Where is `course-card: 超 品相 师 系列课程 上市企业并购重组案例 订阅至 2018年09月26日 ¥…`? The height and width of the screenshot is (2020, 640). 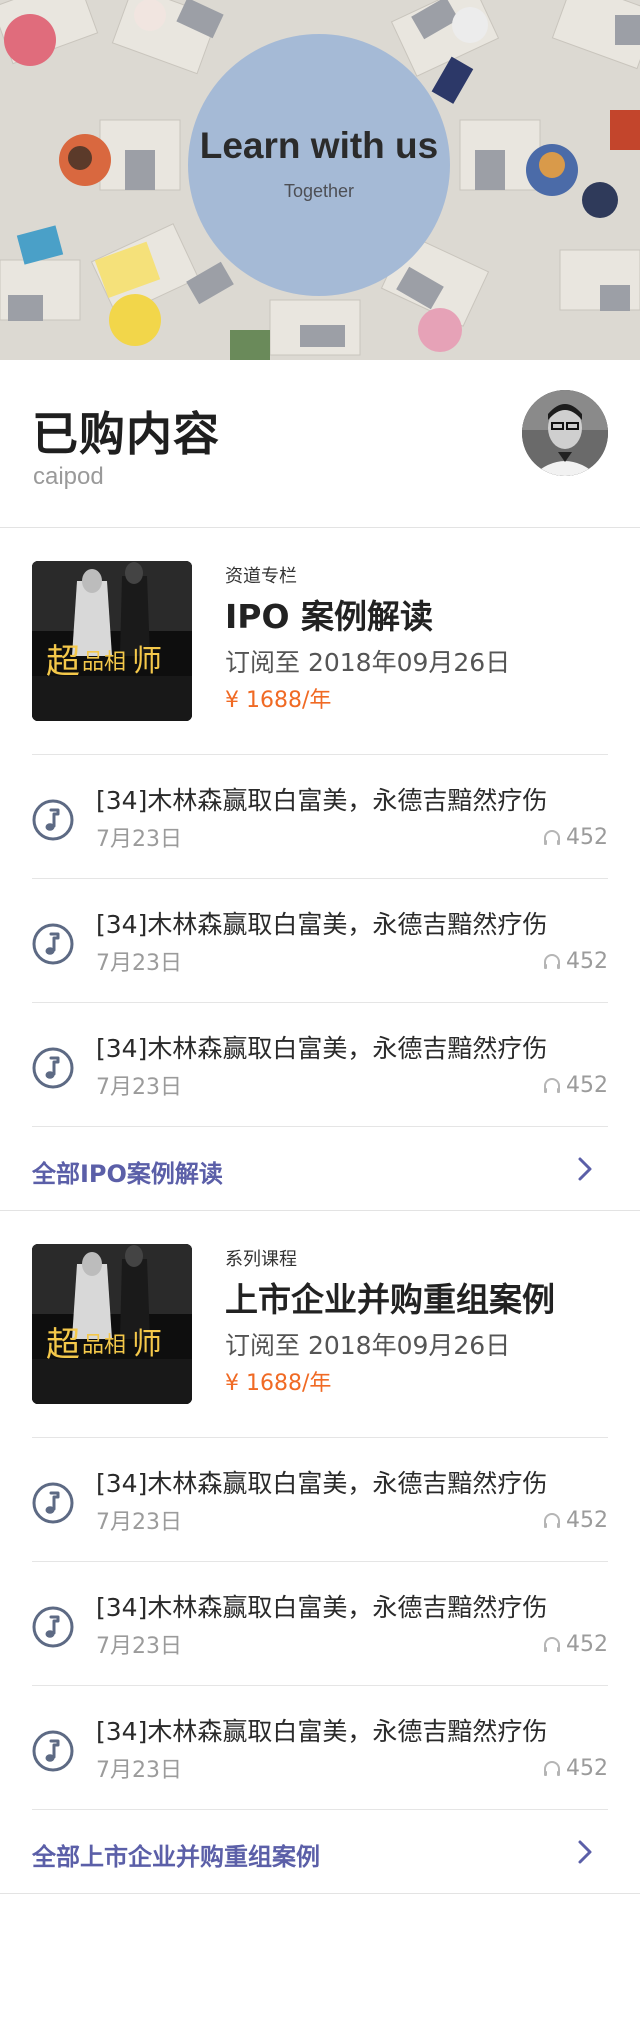
course-card: 超 品相 师 系列课程 上市企业并购重组案例 订阅至 2018年09月26日 ¥… is located at coordinates (320, 1324).